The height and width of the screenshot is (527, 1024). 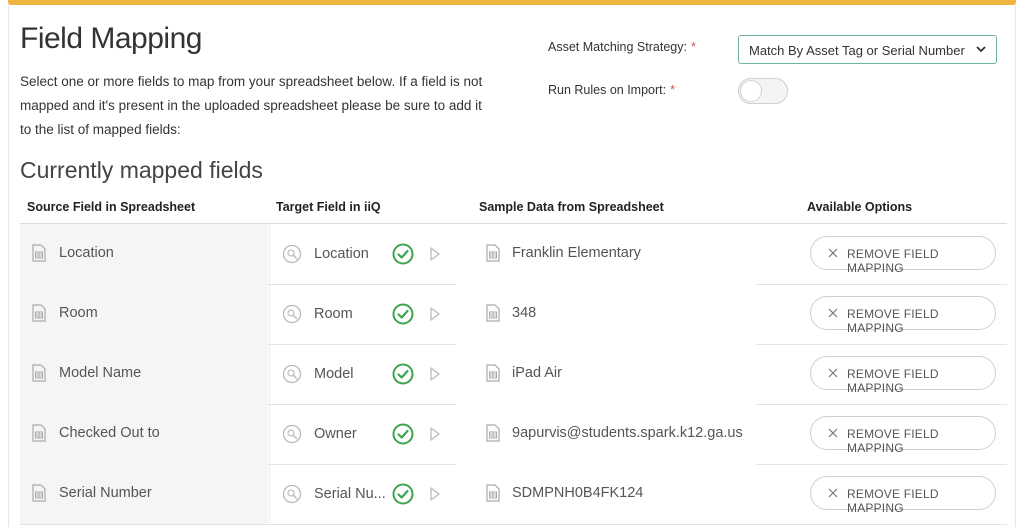 What do you see at coordinates (578, 493) in the screenshot?
I see `sample-data-value: SDMPNH0B4FK124` at bounding box center [578, 493].